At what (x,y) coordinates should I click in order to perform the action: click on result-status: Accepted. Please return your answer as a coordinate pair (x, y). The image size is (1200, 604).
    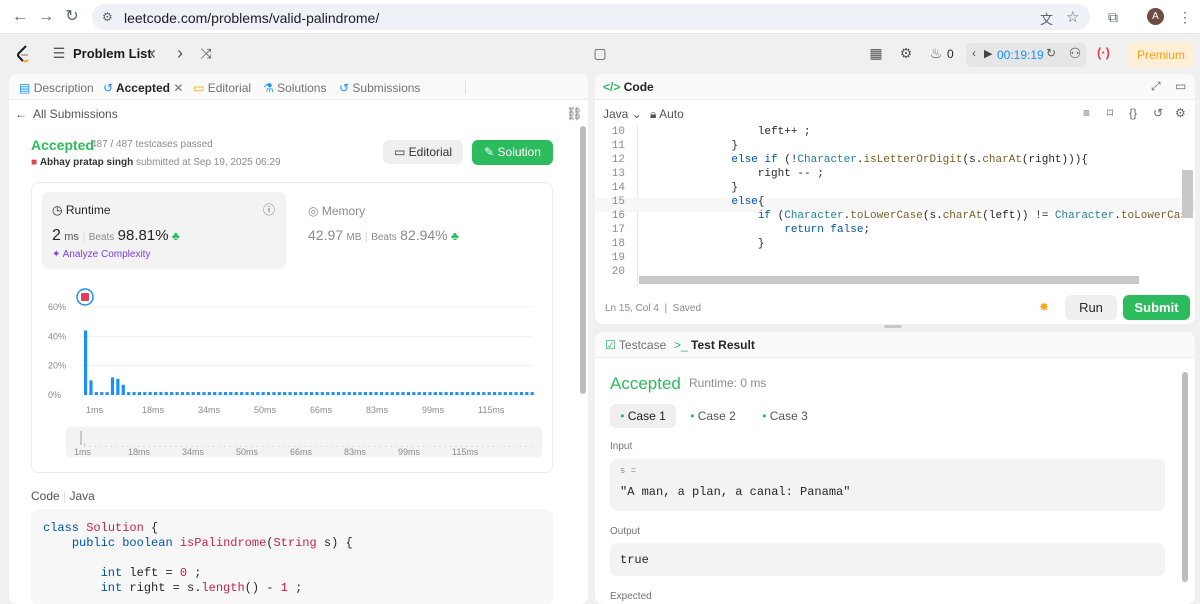
    Looking at the image, I should click on (645, 383).